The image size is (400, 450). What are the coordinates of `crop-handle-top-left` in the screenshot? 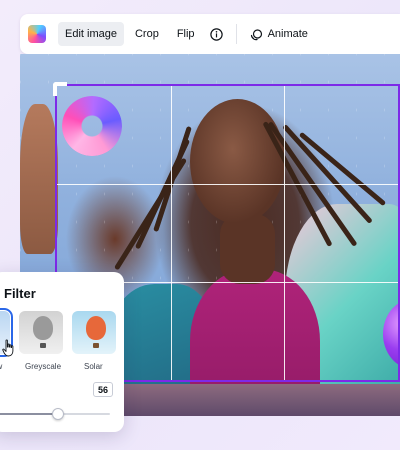 It's located at (60, 89).